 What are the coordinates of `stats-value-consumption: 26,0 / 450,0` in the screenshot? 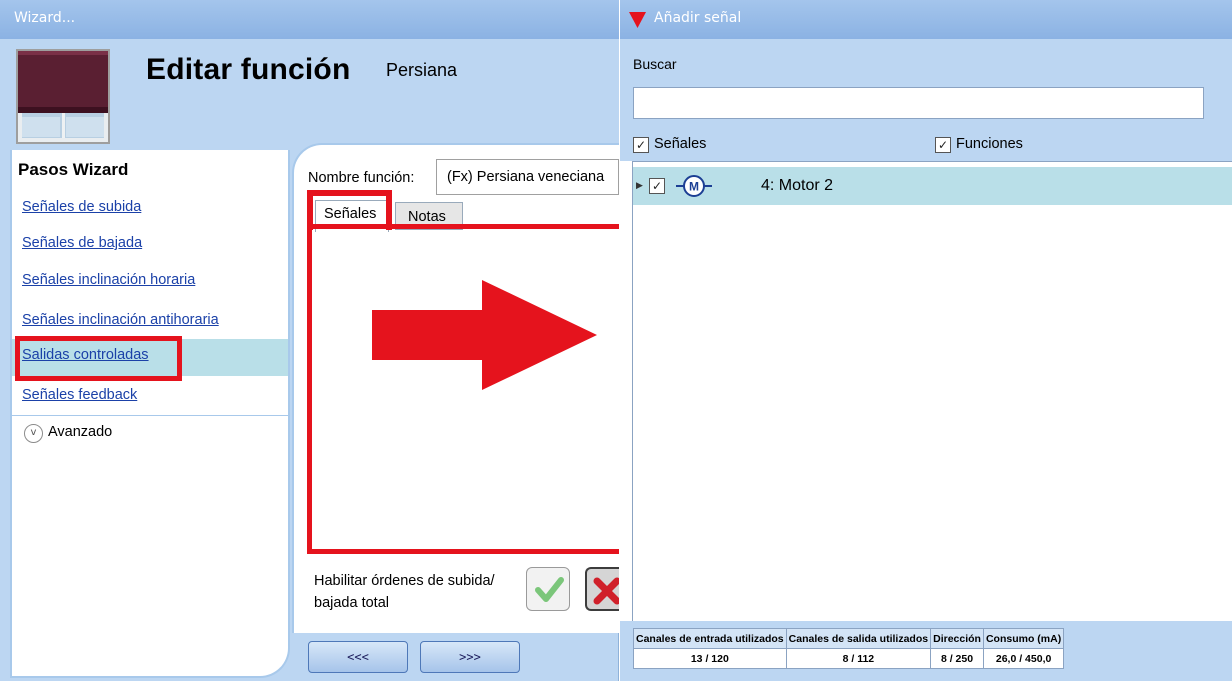 It's located at (1023, 658).